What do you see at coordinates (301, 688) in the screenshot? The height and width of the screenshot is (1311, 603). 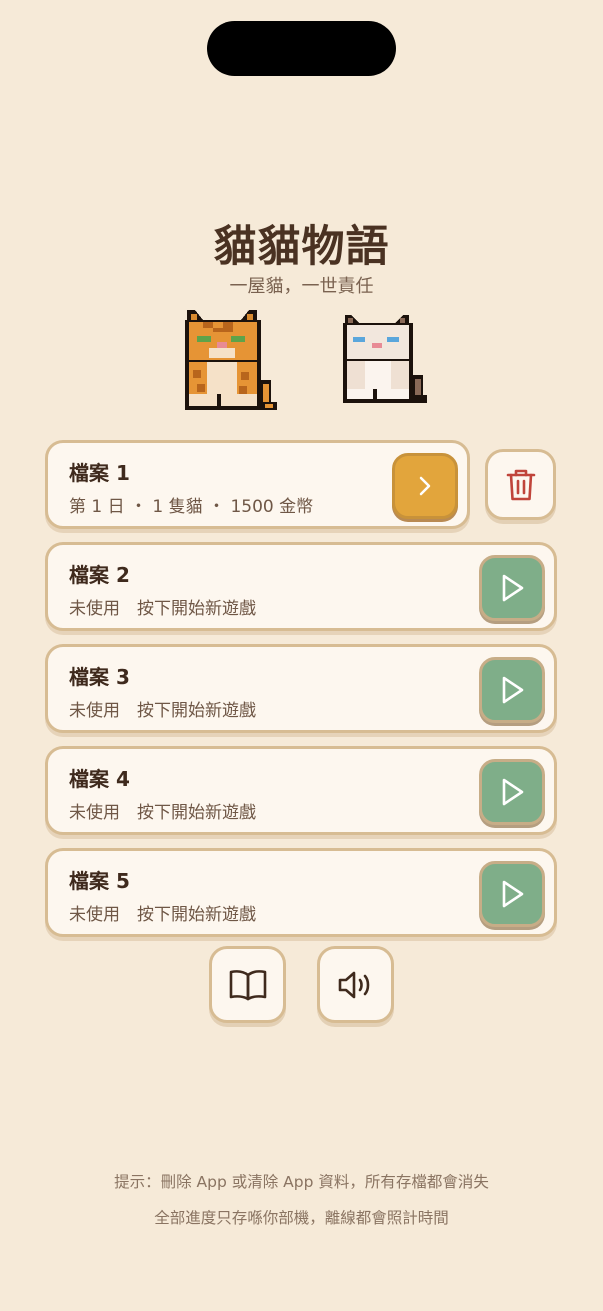 I see `save-slot-3: 檔案 3 未使用 按下開始新遊戲` at bounding box center [301, 688].